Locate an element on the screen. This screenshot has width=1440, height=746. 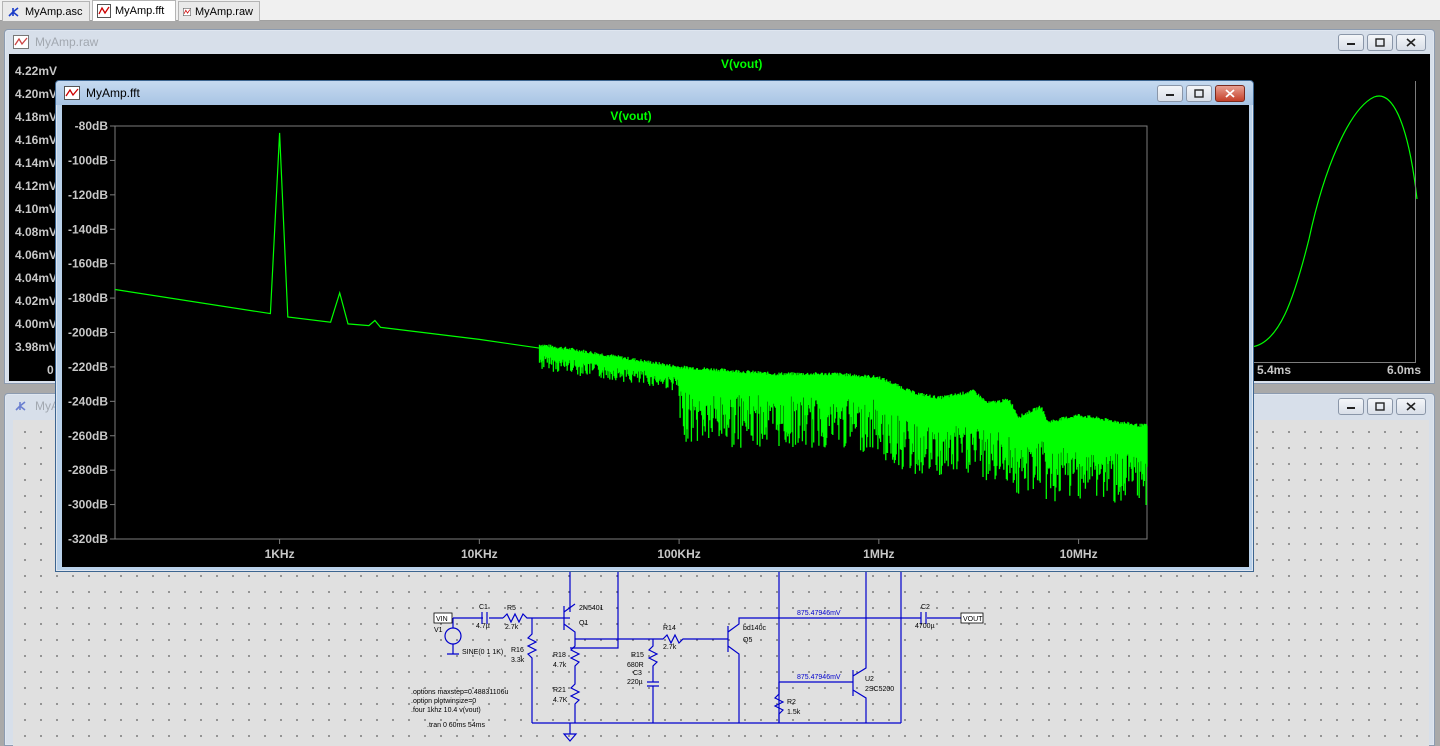
y-tick-label: -160dB is located at coordinates (88, 264).